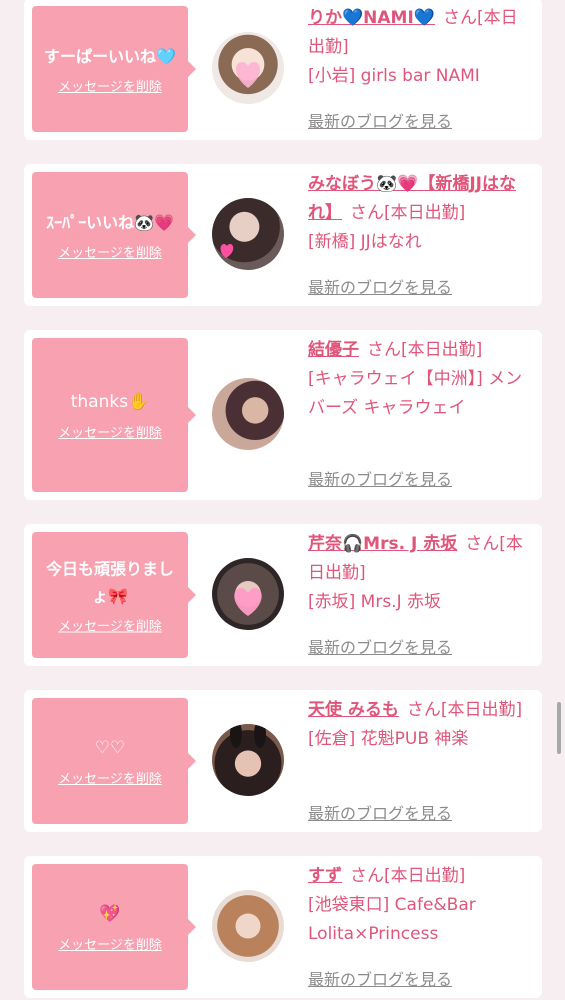  What do you see at coordinates (382, 544) in the screenshot?
I see `cast-name-link: 芹奈🎧Mrs. J 赤坂` at bounding box center [382, 544].